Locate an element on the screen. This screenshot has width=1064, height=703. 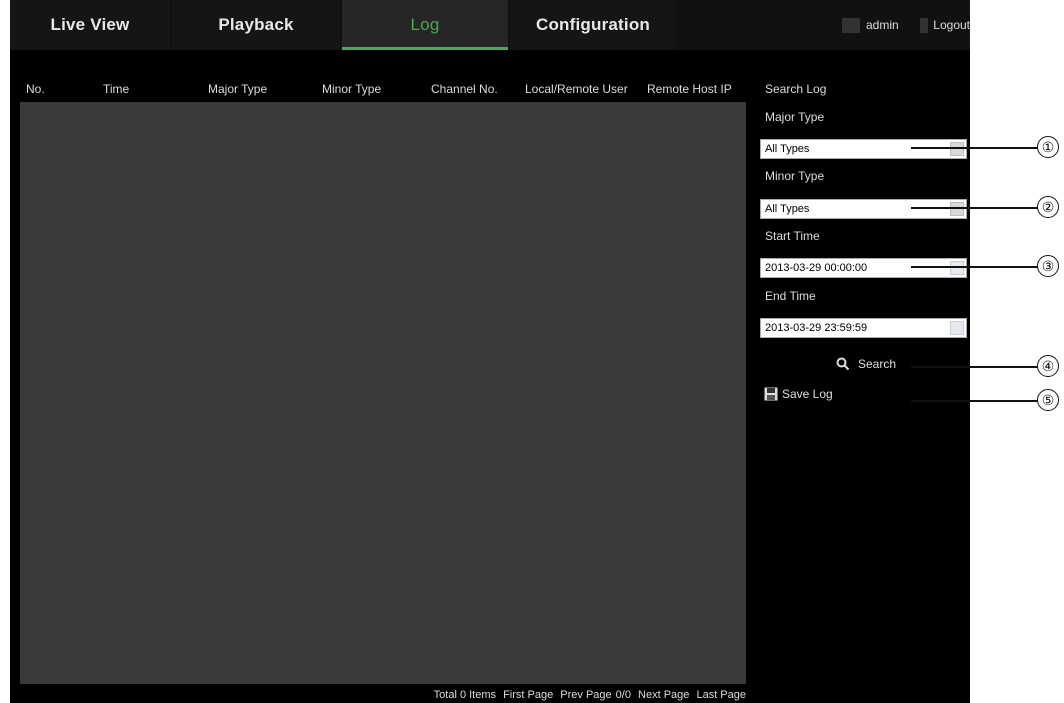
prev-page-link: Prev Page is located at coordinates (585, 695).